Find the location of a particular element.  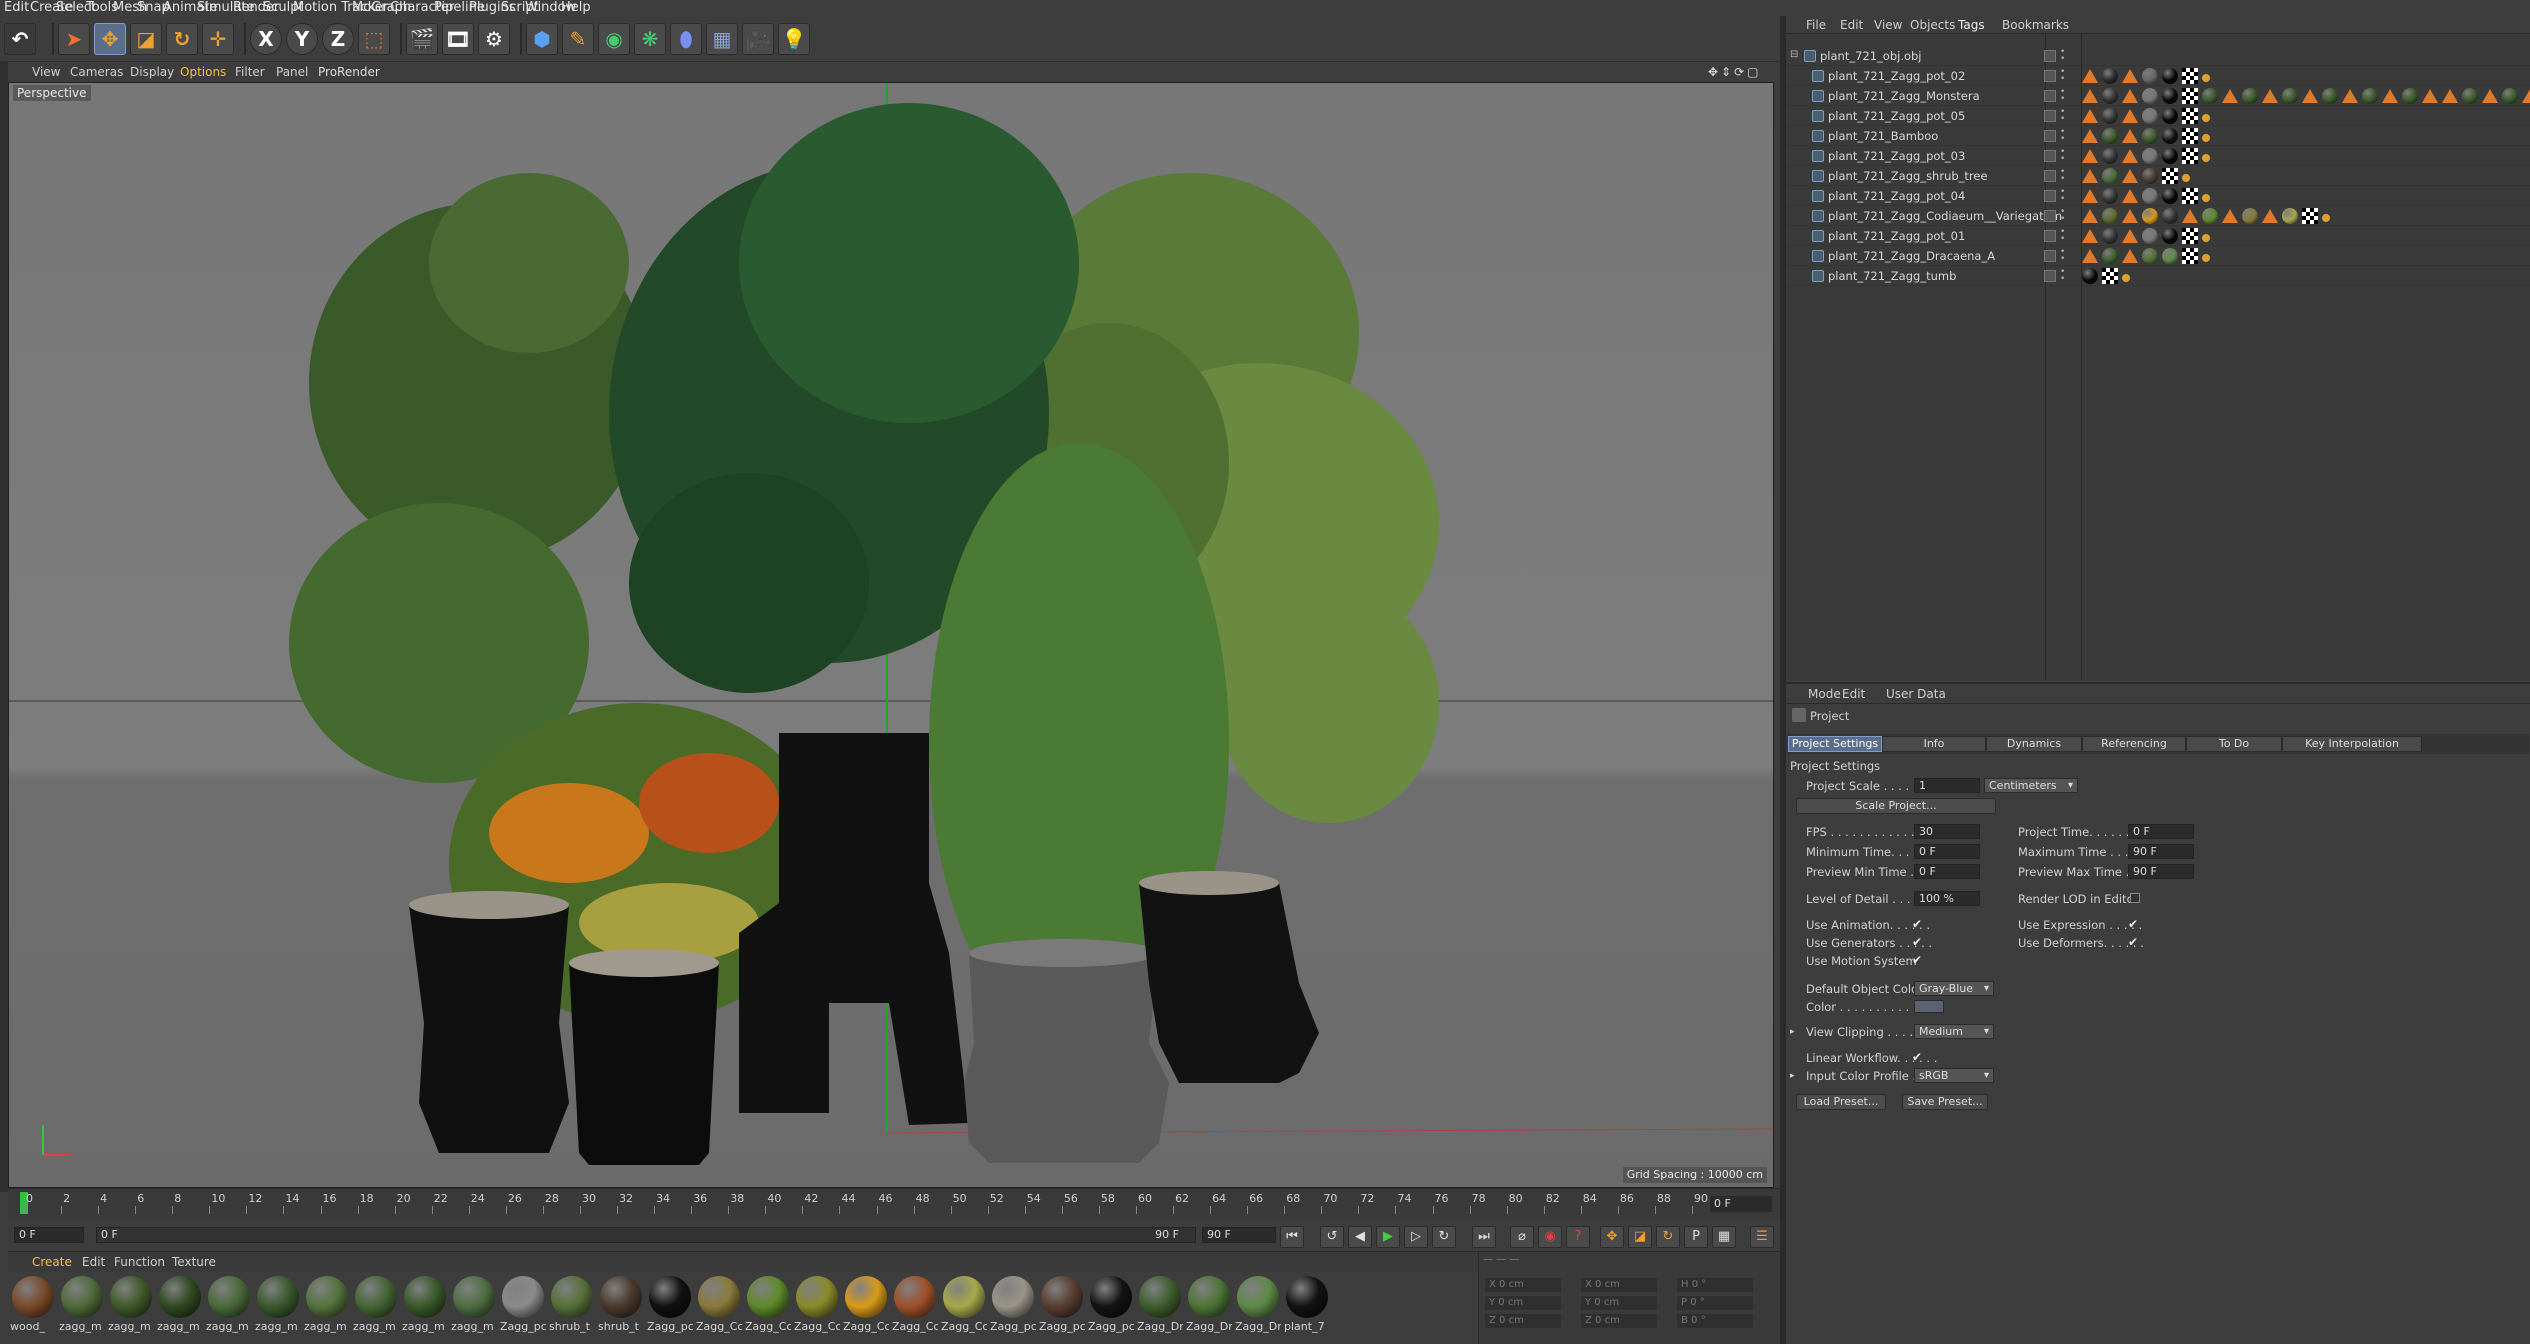

menu-help: Help is located at coordinates (576, 8).